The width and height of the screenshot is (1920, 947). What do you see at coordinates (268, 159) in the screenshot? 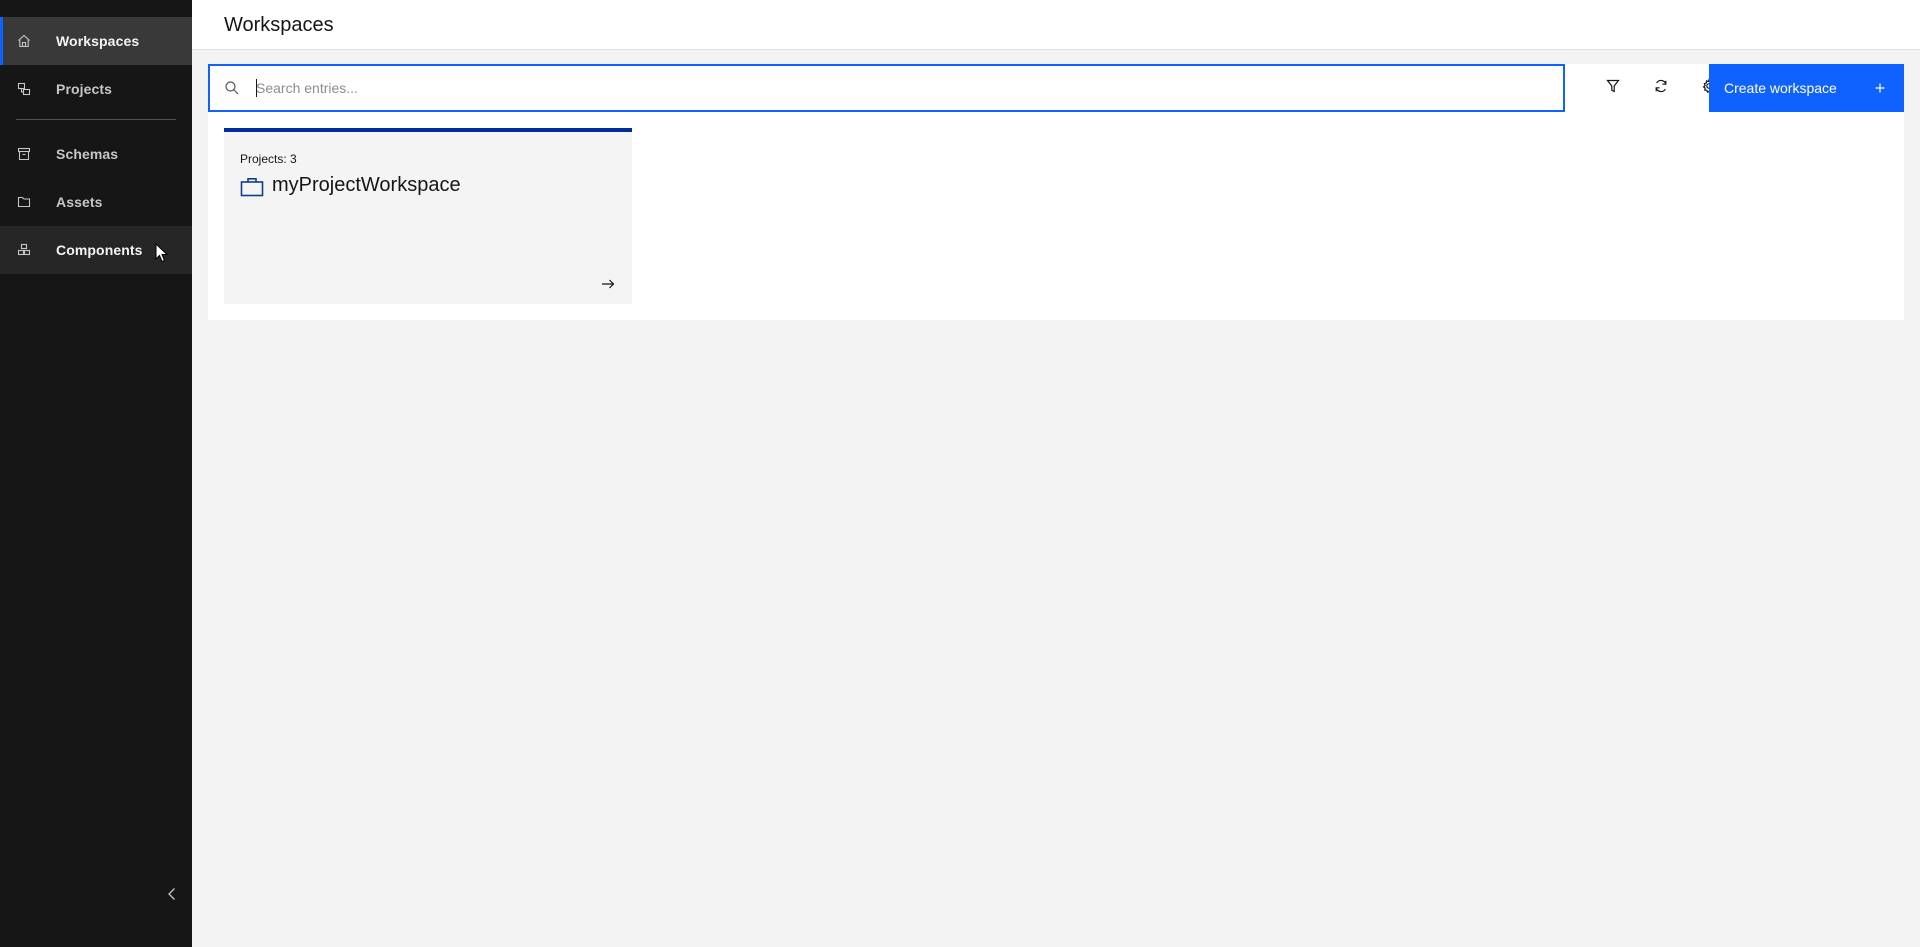
I see `workspace-project-count: Projects: 3` at bounding box center [268, 159].